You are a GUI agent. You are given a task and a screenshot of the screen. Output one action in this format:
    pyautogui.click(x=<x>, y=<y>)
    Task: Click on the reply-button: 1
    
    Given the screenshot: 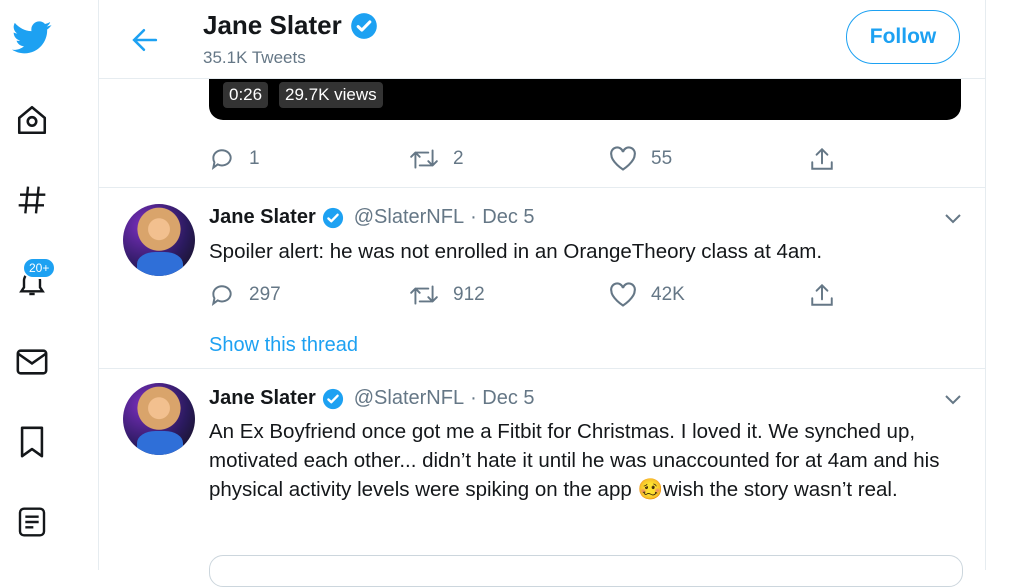 What is the action you would take?
    pyautogui.click(x=234, y=159)
    